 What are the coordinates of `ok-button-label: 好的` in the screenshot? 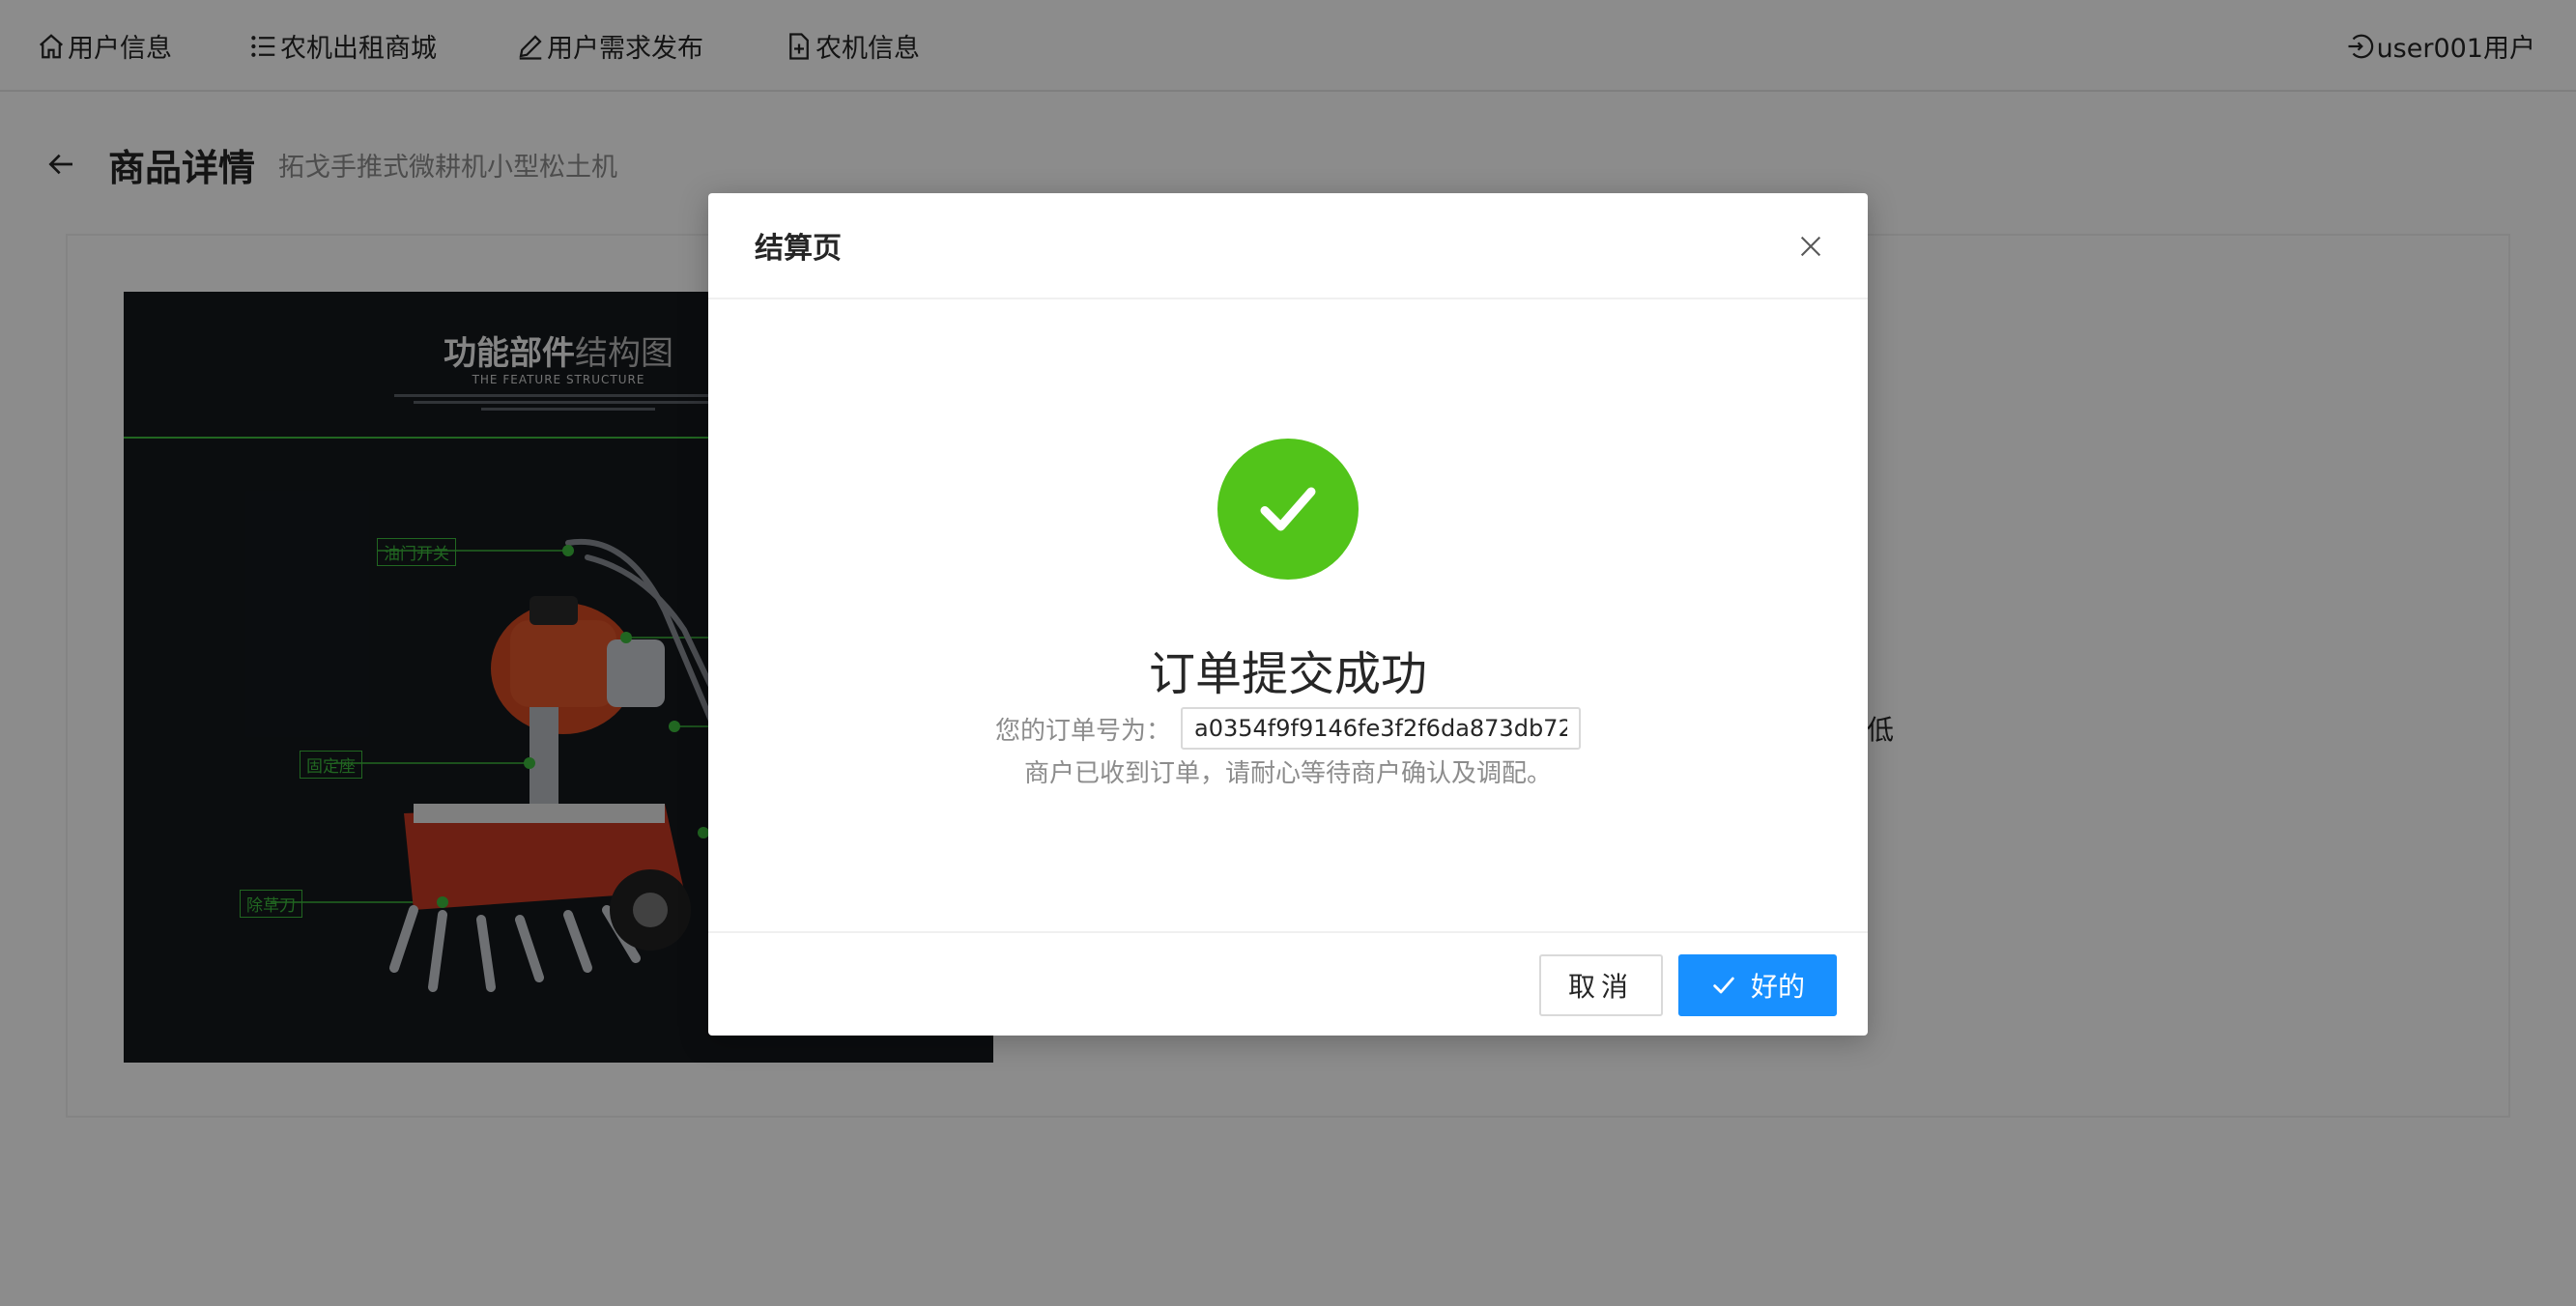 It's located at (1778, 987).